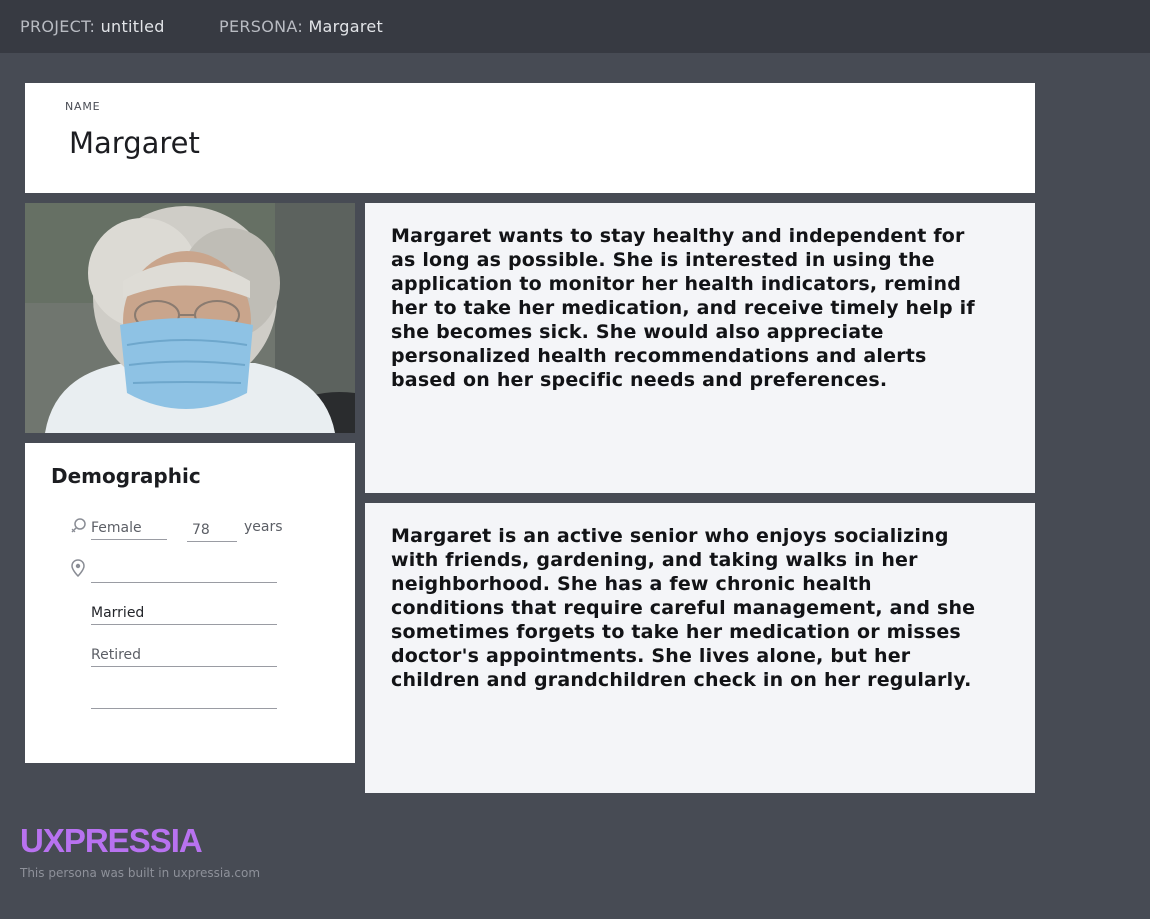 This screenshot has height=919, width=1150. What do you see at coordinates (78, 570) in the screenshot?
I see `location-pin-icon` at bounding box center [78, 570].